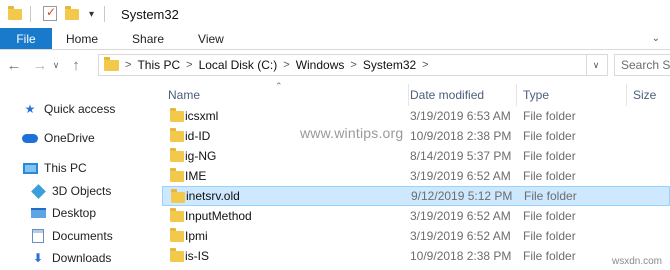 The image size is (670, 270). What do you see at coordinates (65, 168) in the screenshot?
I see `nav-item-label: This PC` at bounding box center [65, 168].